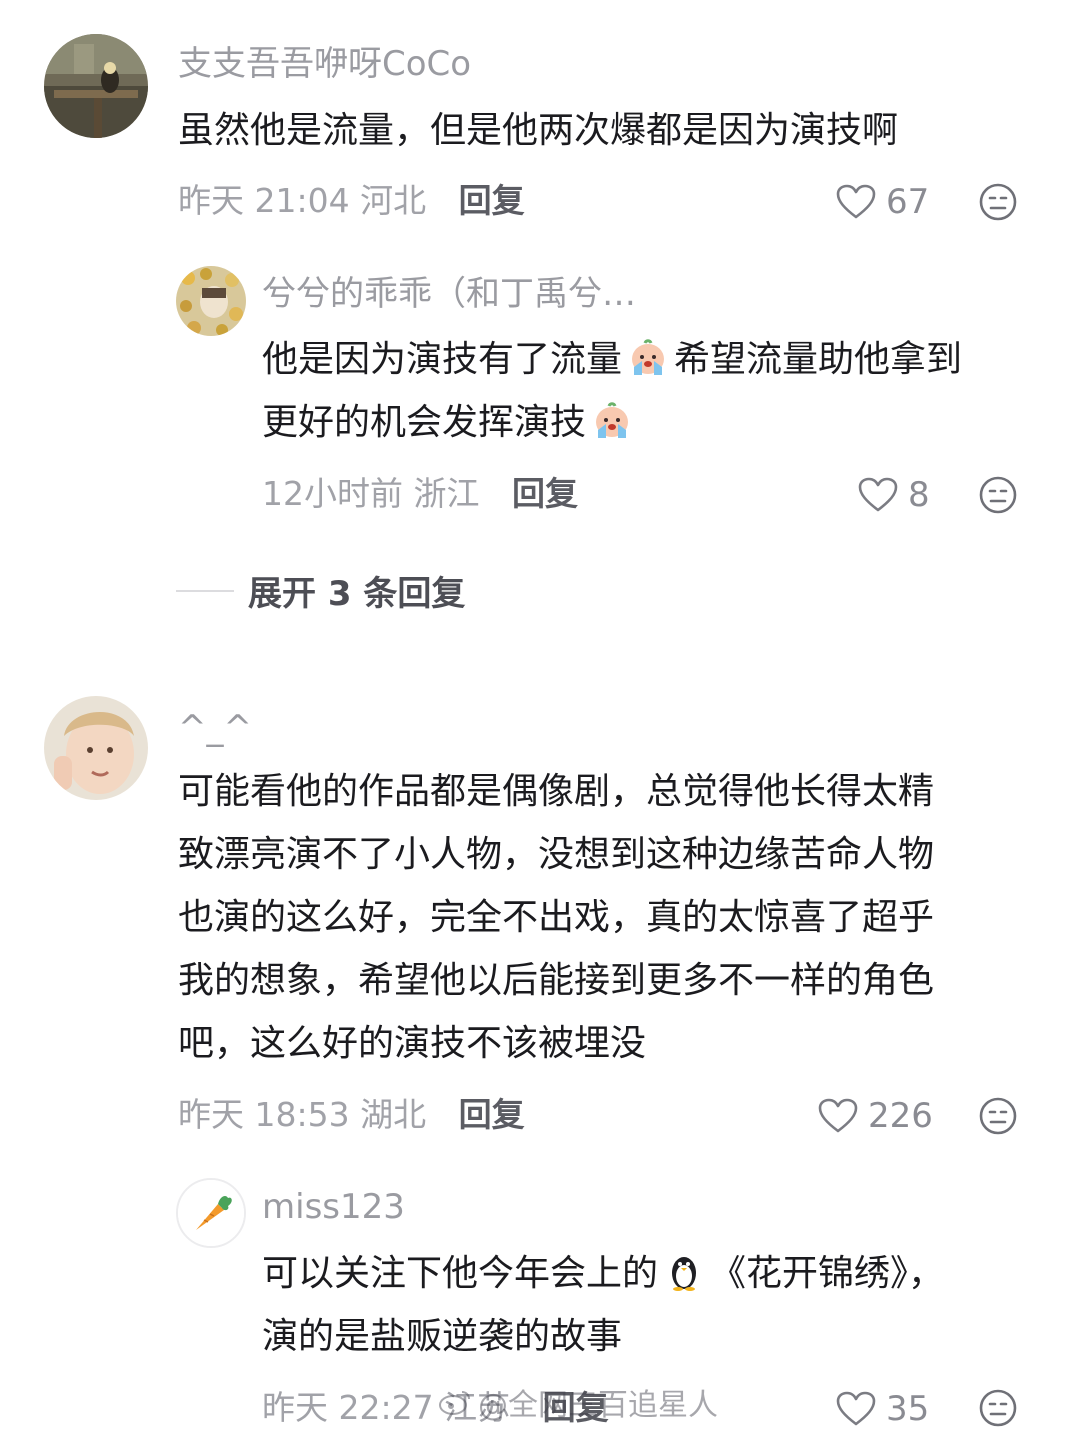 The height and width of the screenshot is (1453, 1080). Describe the element at coordinates (908, 1409) in the screenshot. I see `like-count: 35` at that location.